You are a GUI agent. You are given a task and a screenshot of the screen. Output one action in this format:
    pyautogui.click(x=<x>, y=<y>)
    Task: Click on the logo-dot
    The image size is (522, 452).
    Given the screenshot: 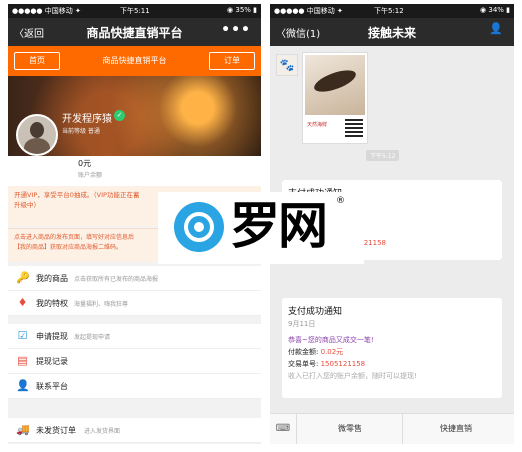 What is the action you would take?
    pyautogui.click(x=199, y=227)
    